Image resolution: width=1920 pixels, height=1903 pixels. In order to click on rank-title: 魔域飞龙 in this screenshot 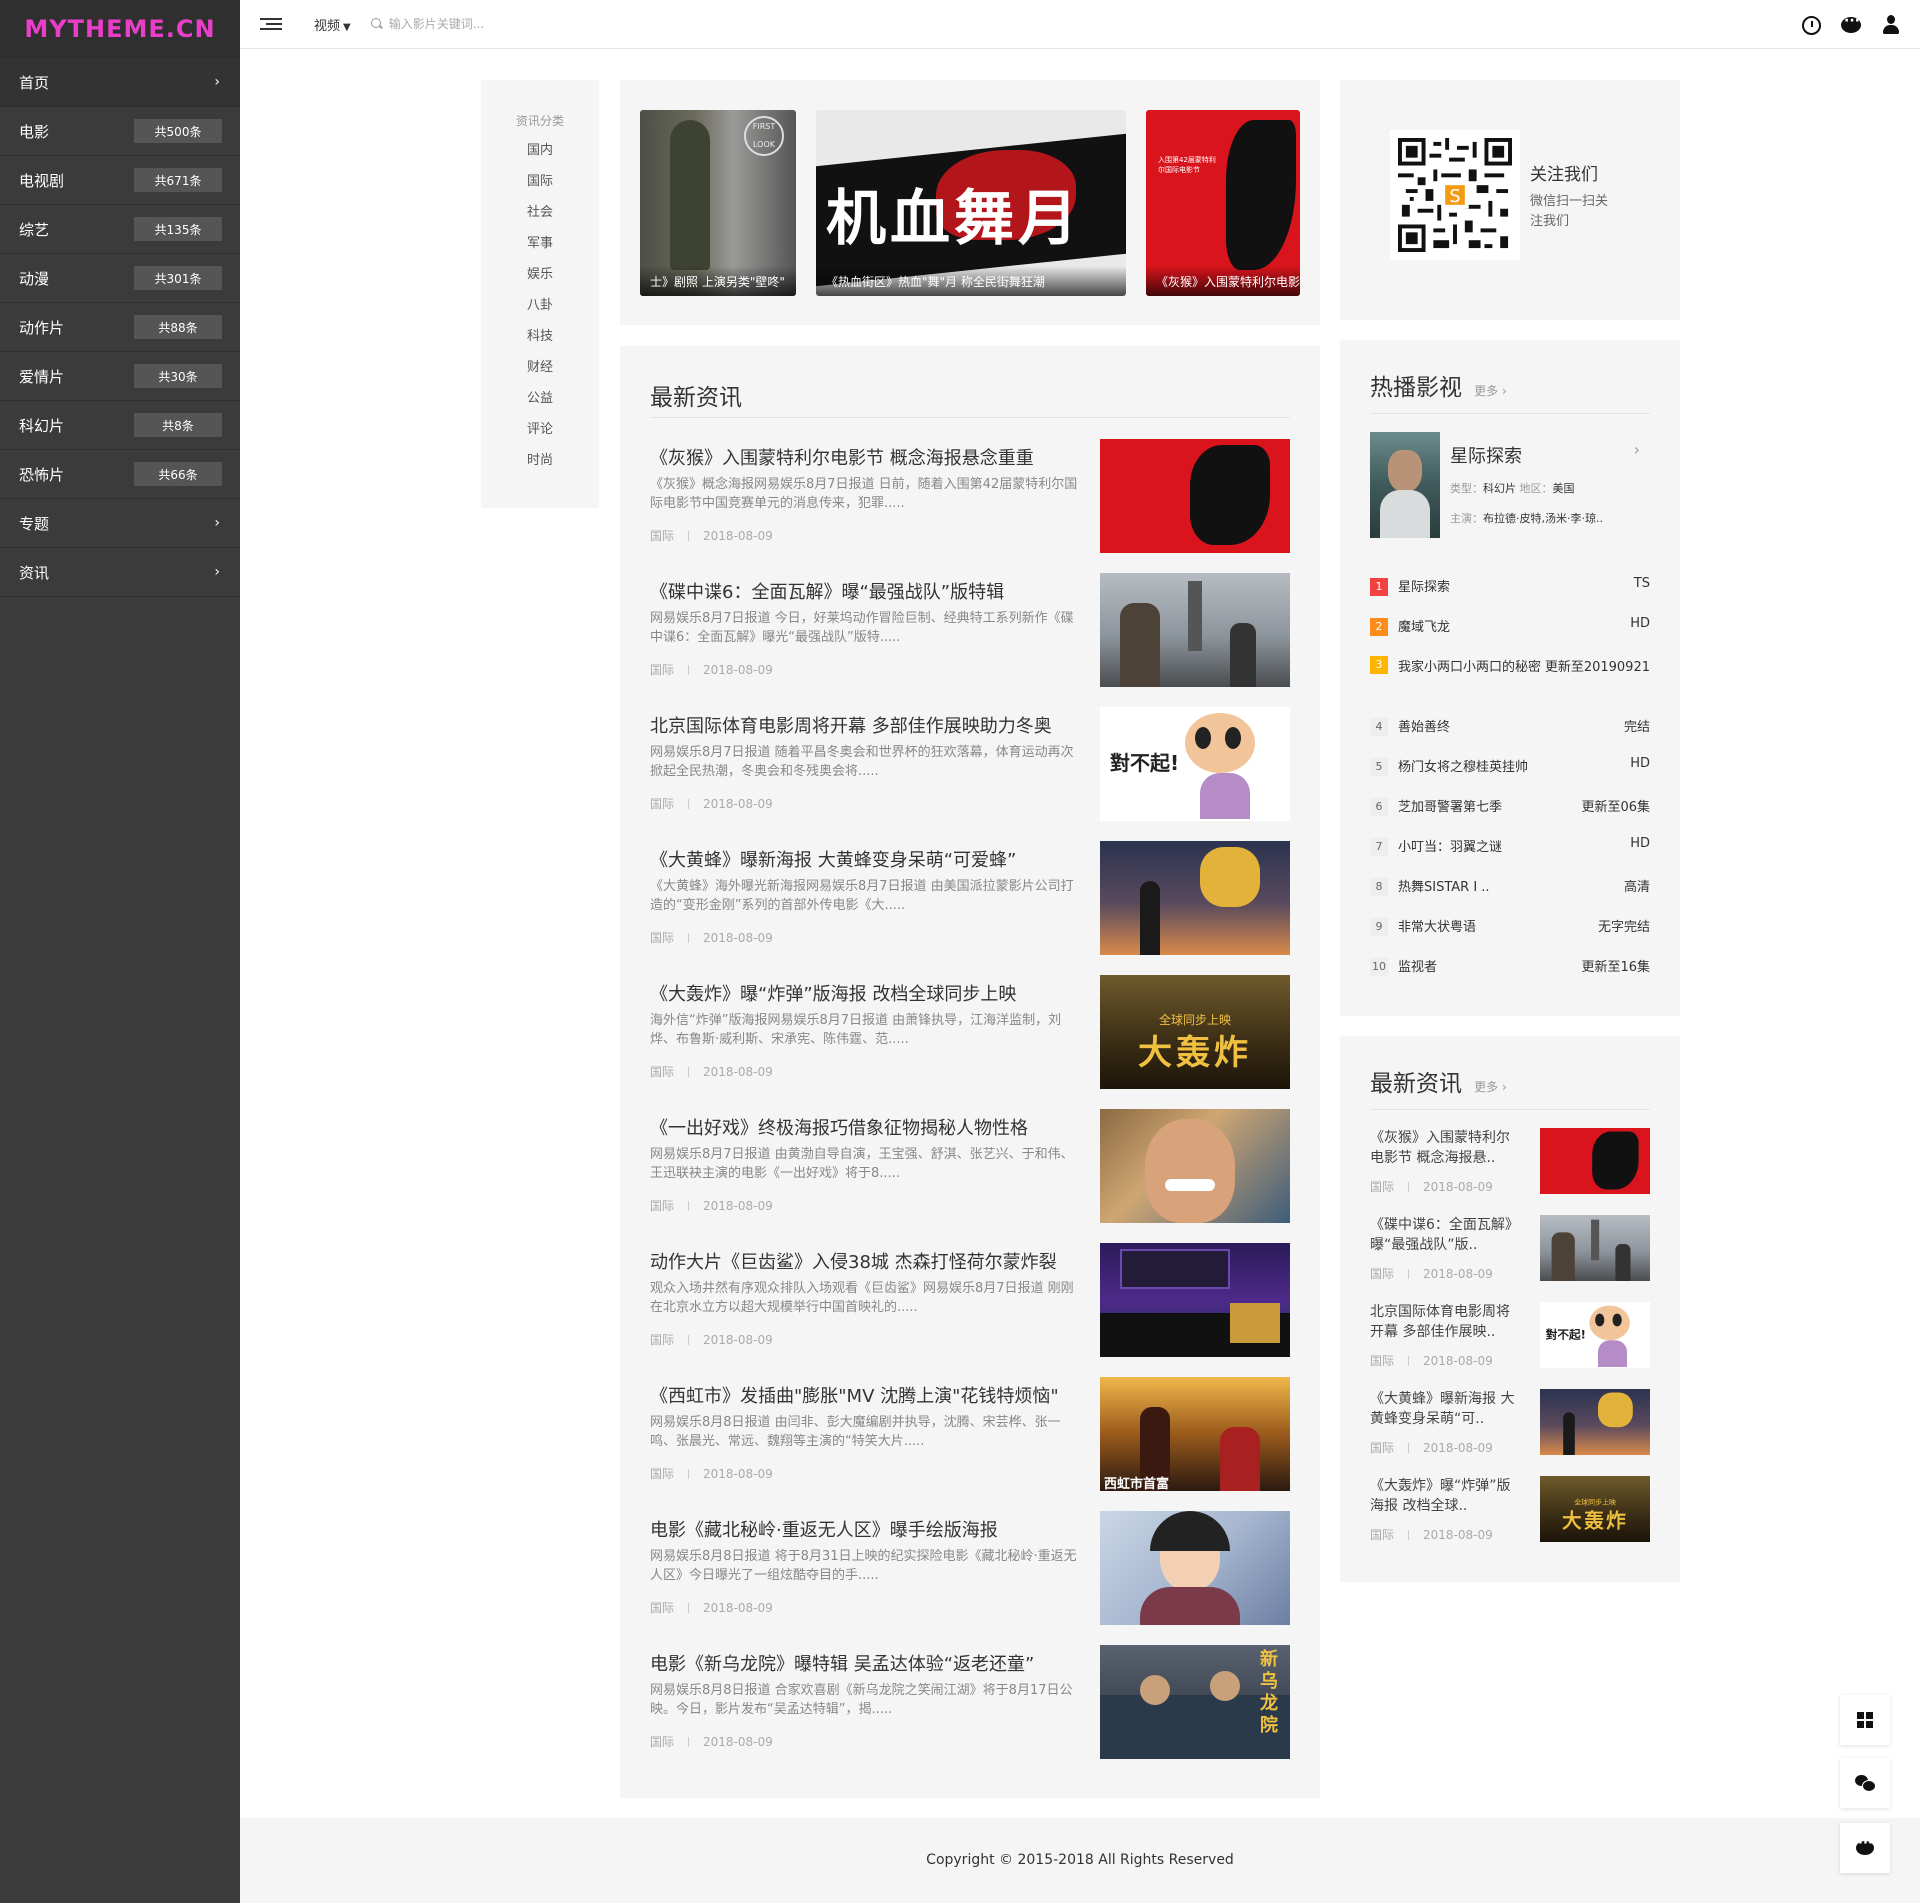, I will do `click(1424, 627)`.